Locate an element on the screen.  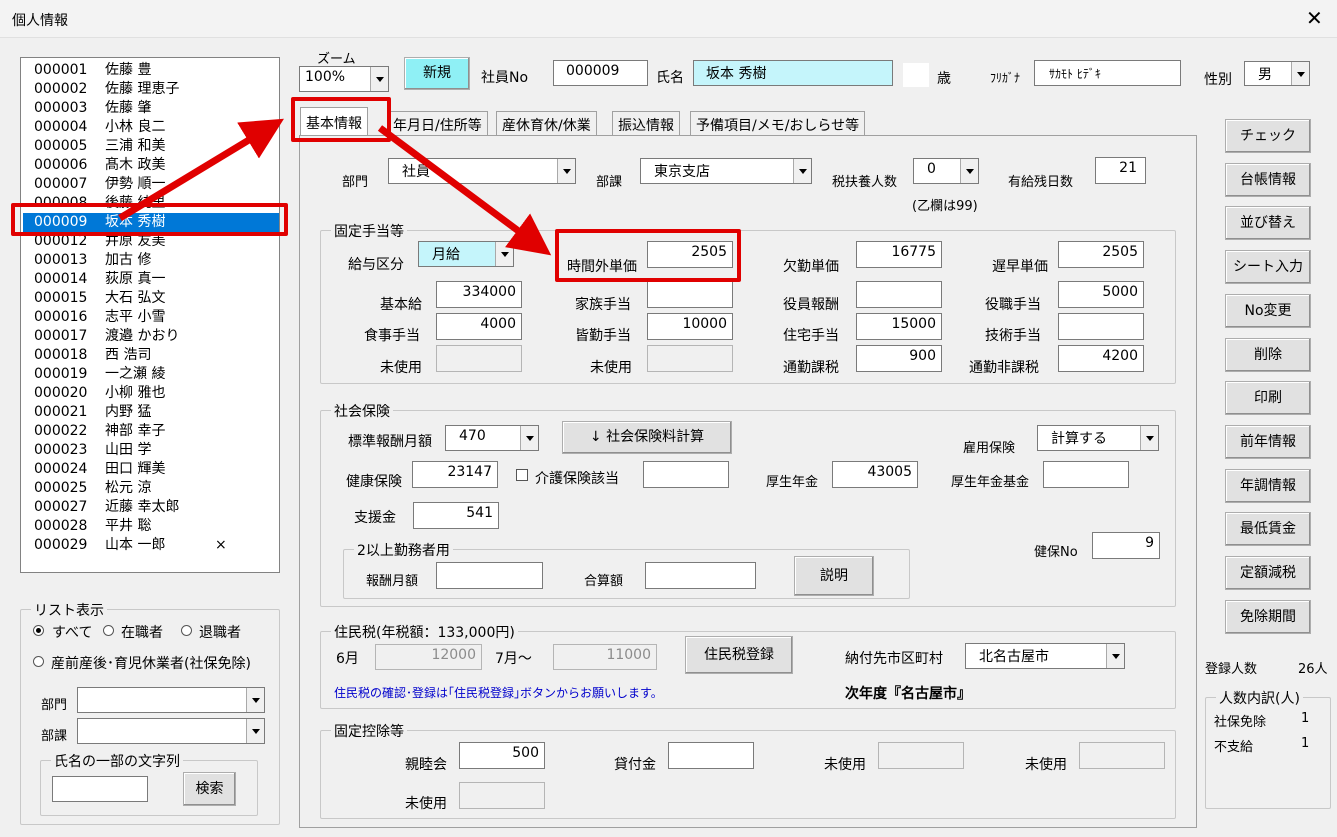
arrow-to-overtime is located at coordinates (464, 190).